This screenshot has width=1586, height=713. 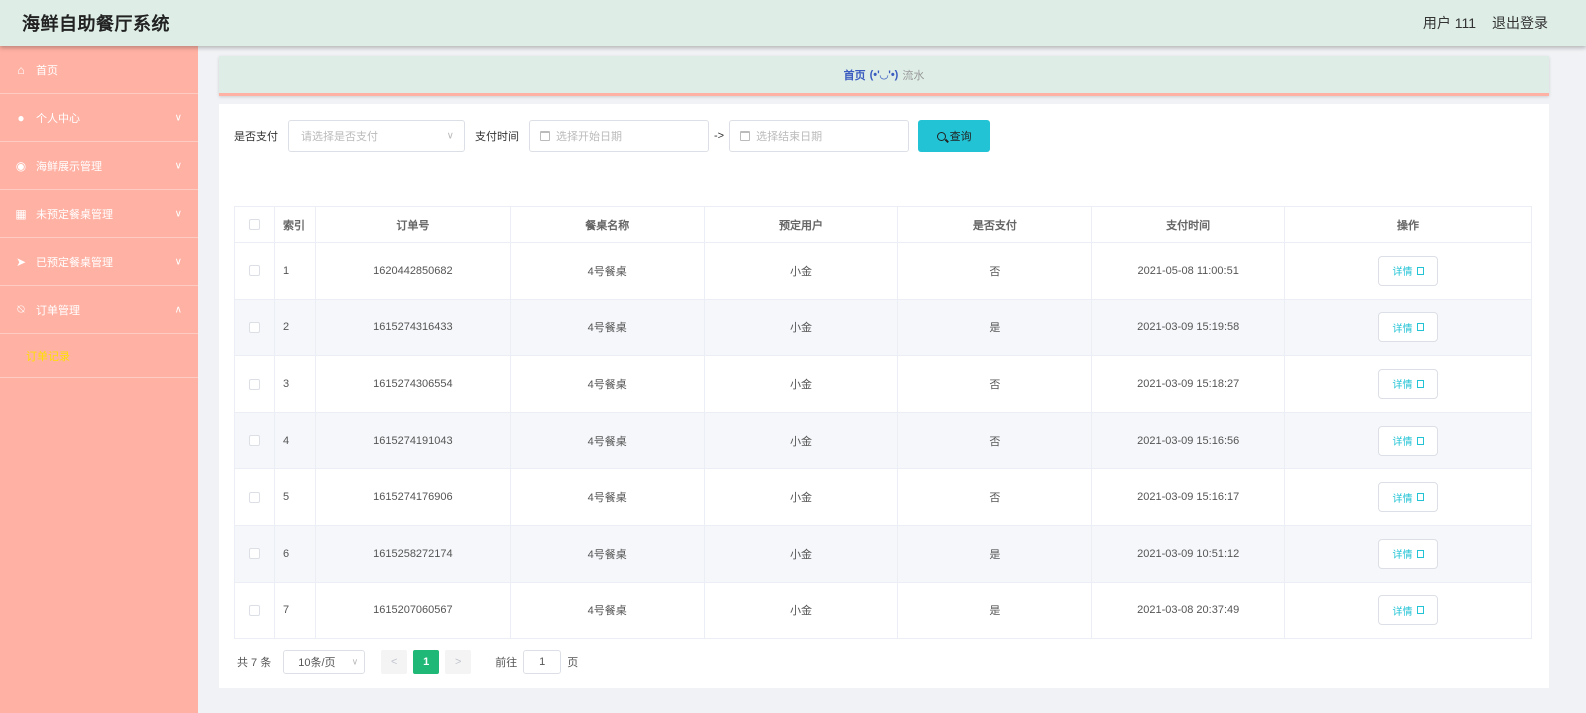 I want to click on search-filter-bar: 是否支付 请选择是否支付 ∨ 支付时间 选择开始日期 -> 选择结束日期 查询, so click(x=612, y=136).